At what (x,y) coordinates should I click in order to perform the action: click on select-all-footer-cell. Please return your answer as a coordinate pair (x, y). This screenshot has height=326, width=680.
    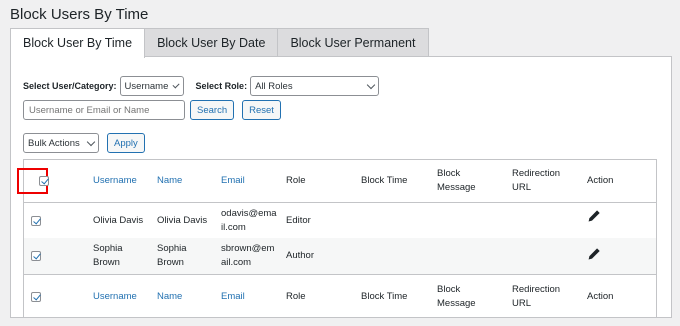
    Looking at the image, I should click on (36, 296).